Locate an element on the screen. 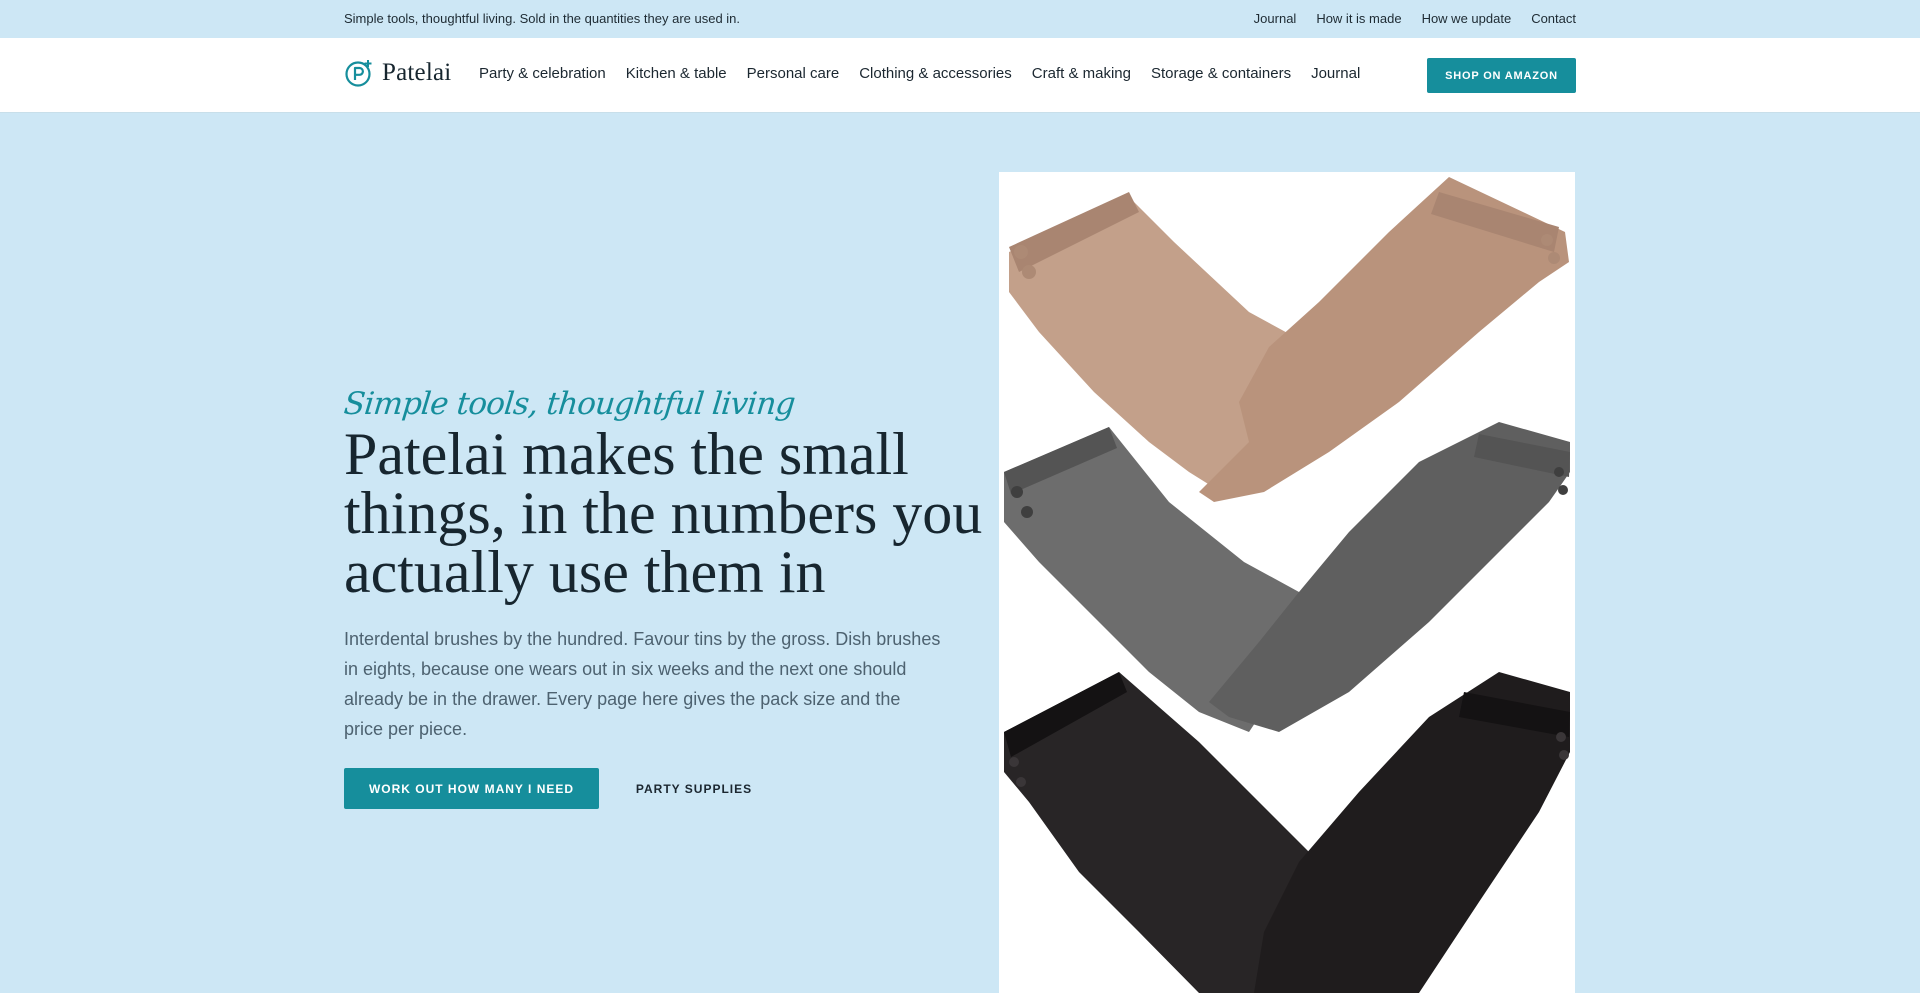 This screenshot has width=1920, height=993. utility-link-how-we-update: How we update is located at coordinates (1467, 18).